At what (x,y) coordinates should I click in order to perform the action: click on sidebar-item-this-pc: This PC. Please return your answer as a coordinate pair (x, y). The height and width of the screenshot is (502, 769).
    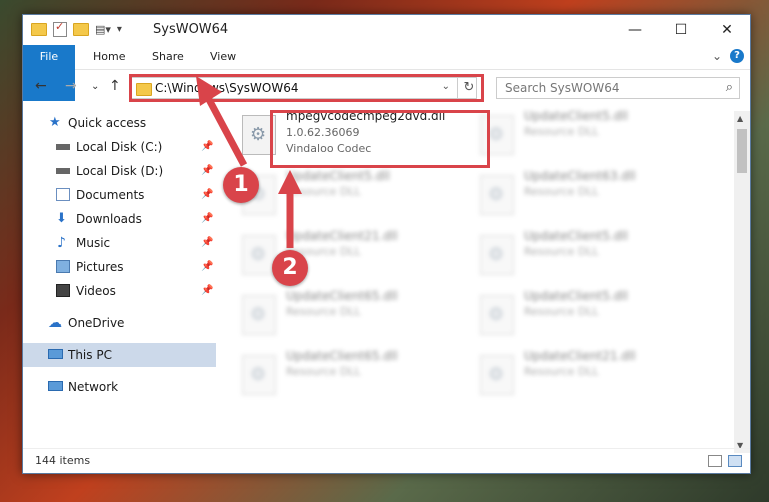
    Looking at the image, I should click on (119, 355).